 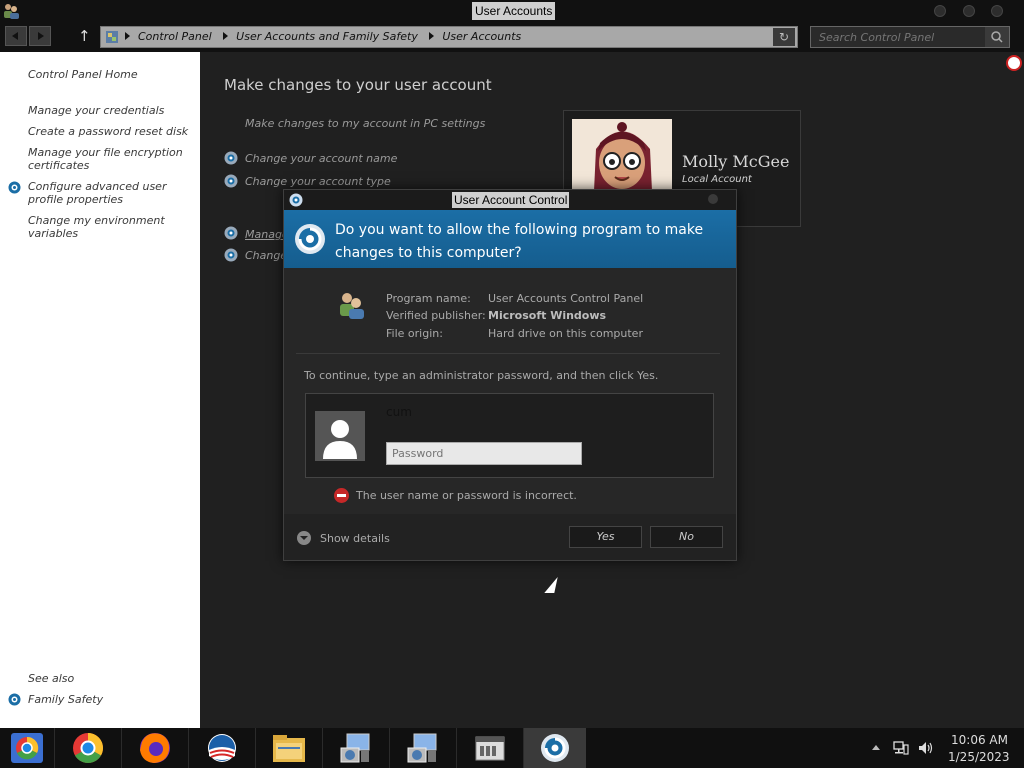 What do you see at coordinates (113, 159) in the screenshot?
I see `file-encryption-link: Manage your file encryption certificates` at bounding box center [113, 159].